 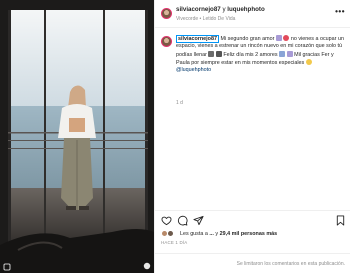 I want to click on caption-part-1: Mi segundo gran amor, so click(x=247, y=39).